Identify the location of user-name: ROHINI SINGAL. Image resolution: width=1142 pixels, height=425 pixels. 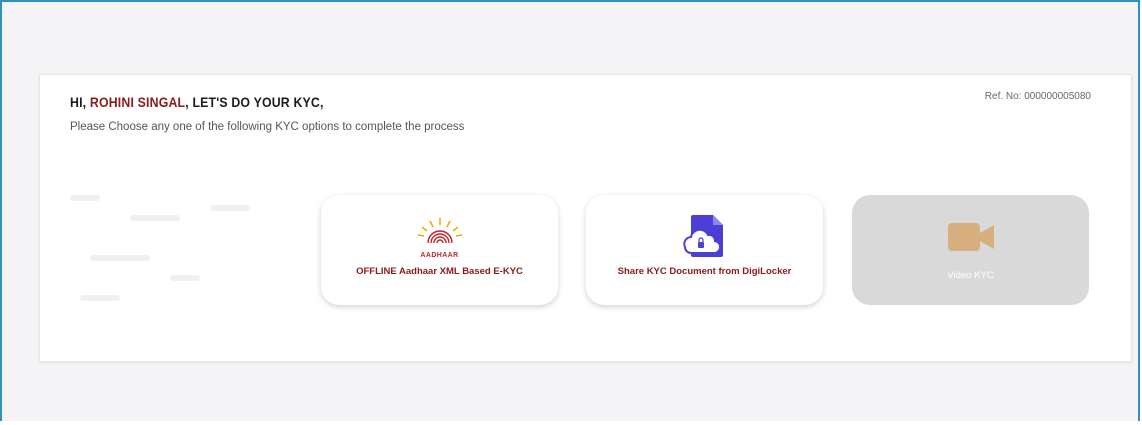
(137, 102).